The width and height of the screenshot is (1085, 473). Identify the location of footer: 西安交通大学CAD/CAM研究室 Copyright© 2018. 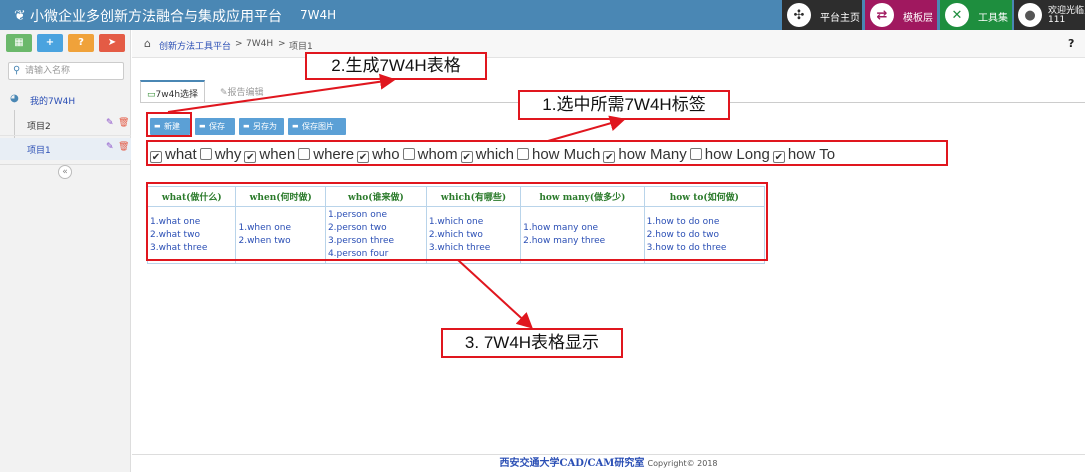
(608, 463).